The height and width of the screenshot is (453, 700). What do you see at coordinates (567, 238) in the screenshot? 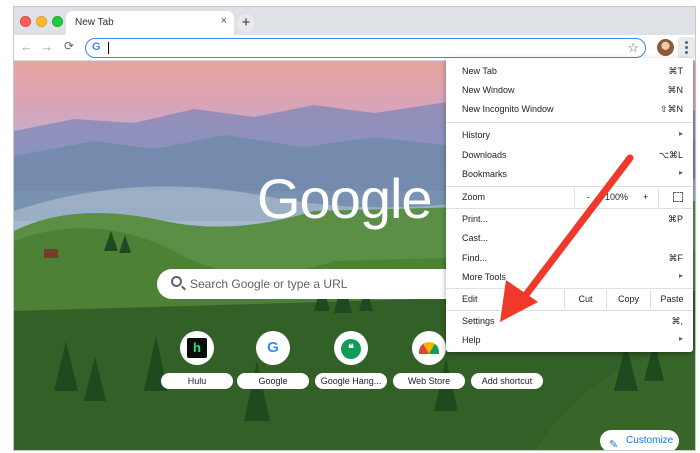
I see `annotation-arrow` at bounding box center [567, 238].